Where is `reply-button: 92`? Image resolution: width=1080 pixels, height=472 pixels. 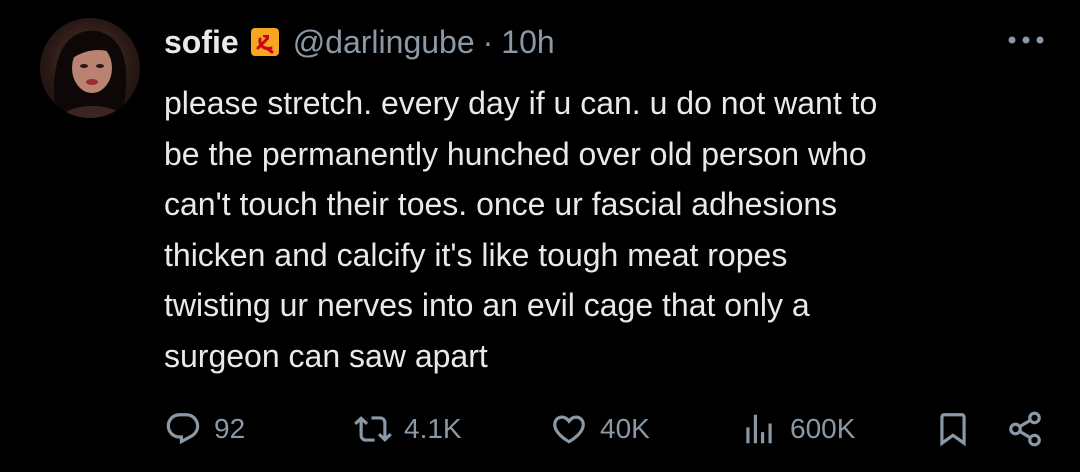
reply-button: 92 is located at coordinates (204, 429).